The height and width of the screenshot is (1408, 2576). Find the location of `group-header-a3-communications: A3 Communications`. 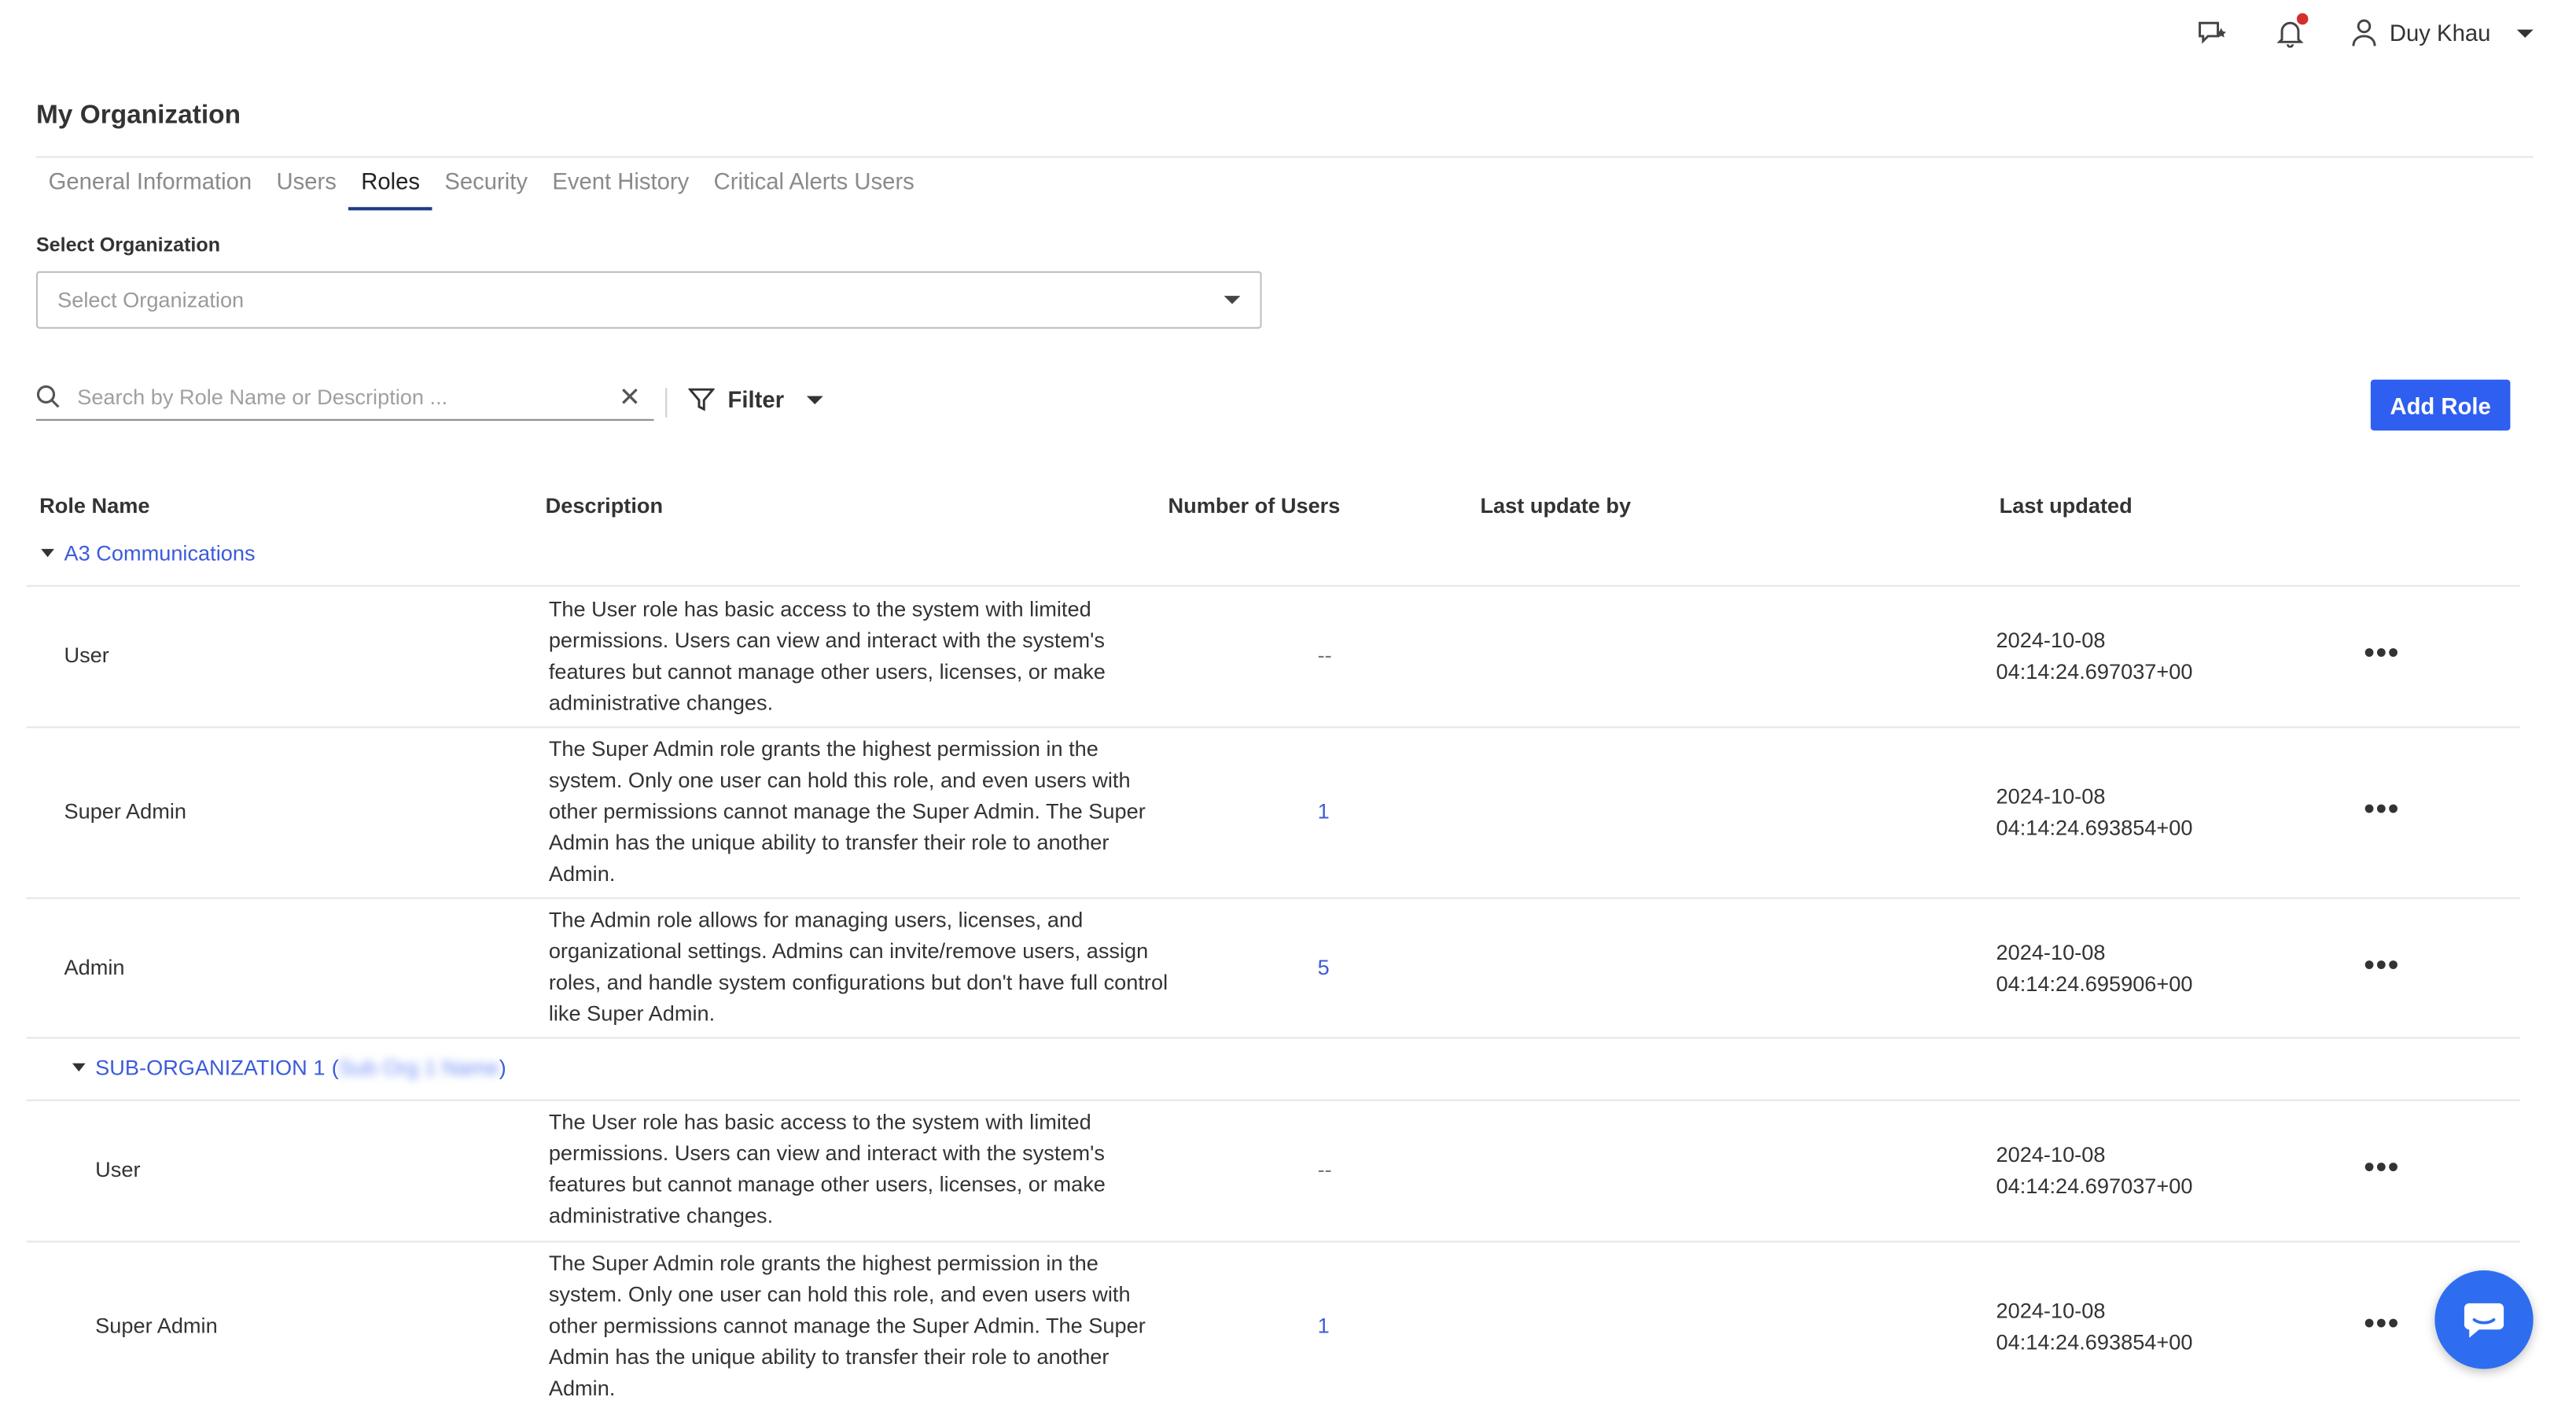

group-header-a3-communications: A3 Communications is located at coordinates (148, 553).